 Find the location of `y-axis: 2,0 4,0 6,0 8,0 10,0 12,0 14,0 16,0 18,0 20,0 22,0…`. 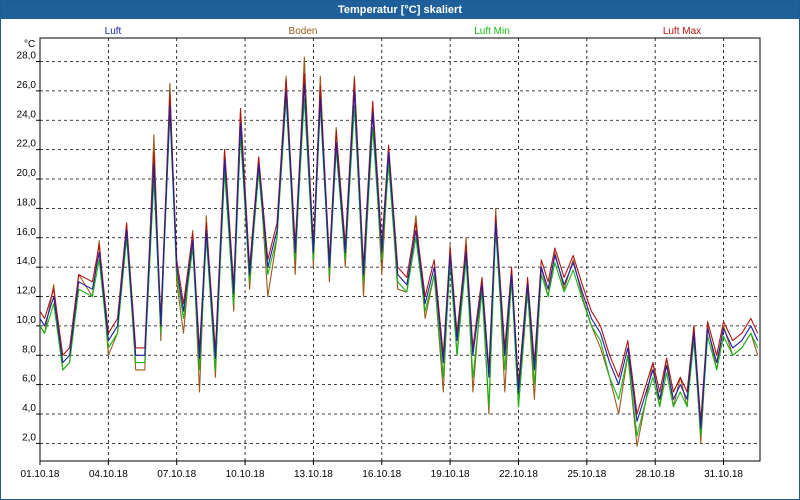

y-axis: 2,0 4,0 6,0 8,0 10,0 12,0 14,0 16,0 18,0 20,0 22,0… is located at coordinates (28, 247).